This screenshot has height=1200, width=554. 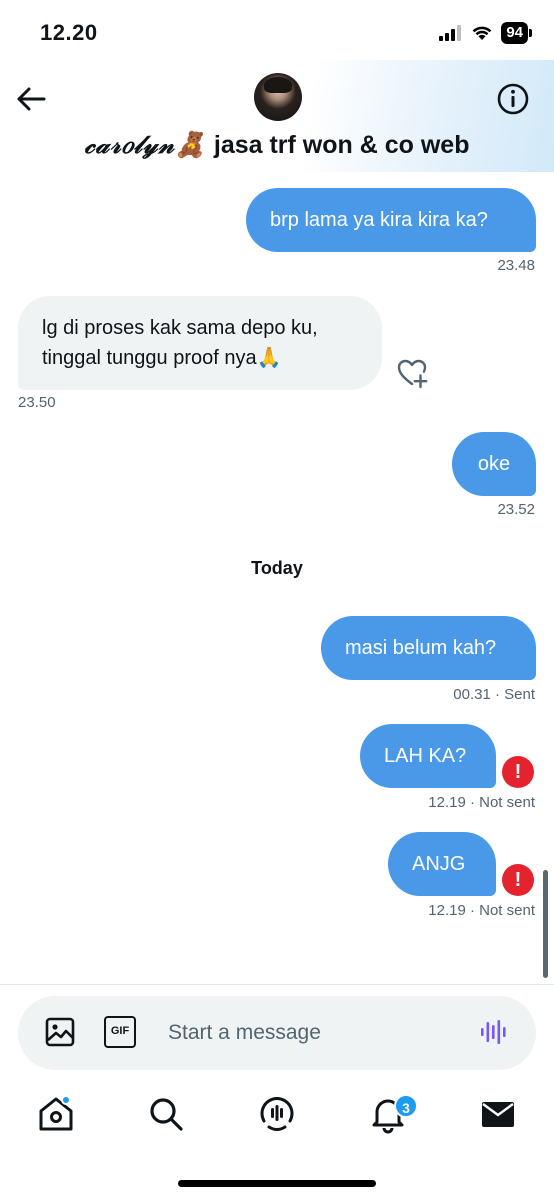 What do you see at coordinates (391, 220) in the screenshot?
I see `message-bubble-outgoing: brp lama ya kira kira ka?` at bounding box center [391, 220].